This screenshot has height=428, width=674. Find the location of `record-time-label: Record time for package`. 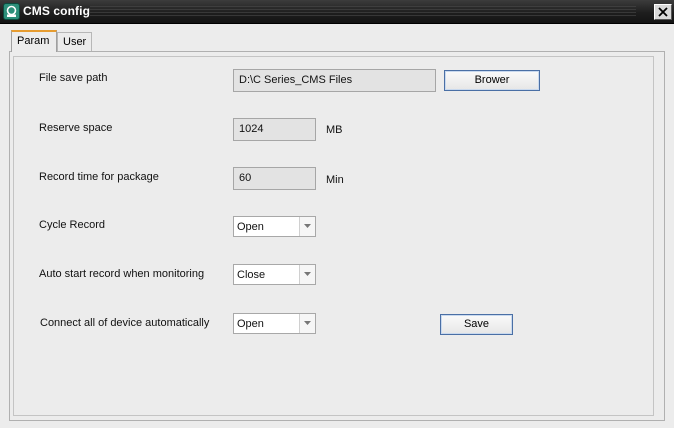

record-time-label: Record time for package is located at coordinates (99, 177).